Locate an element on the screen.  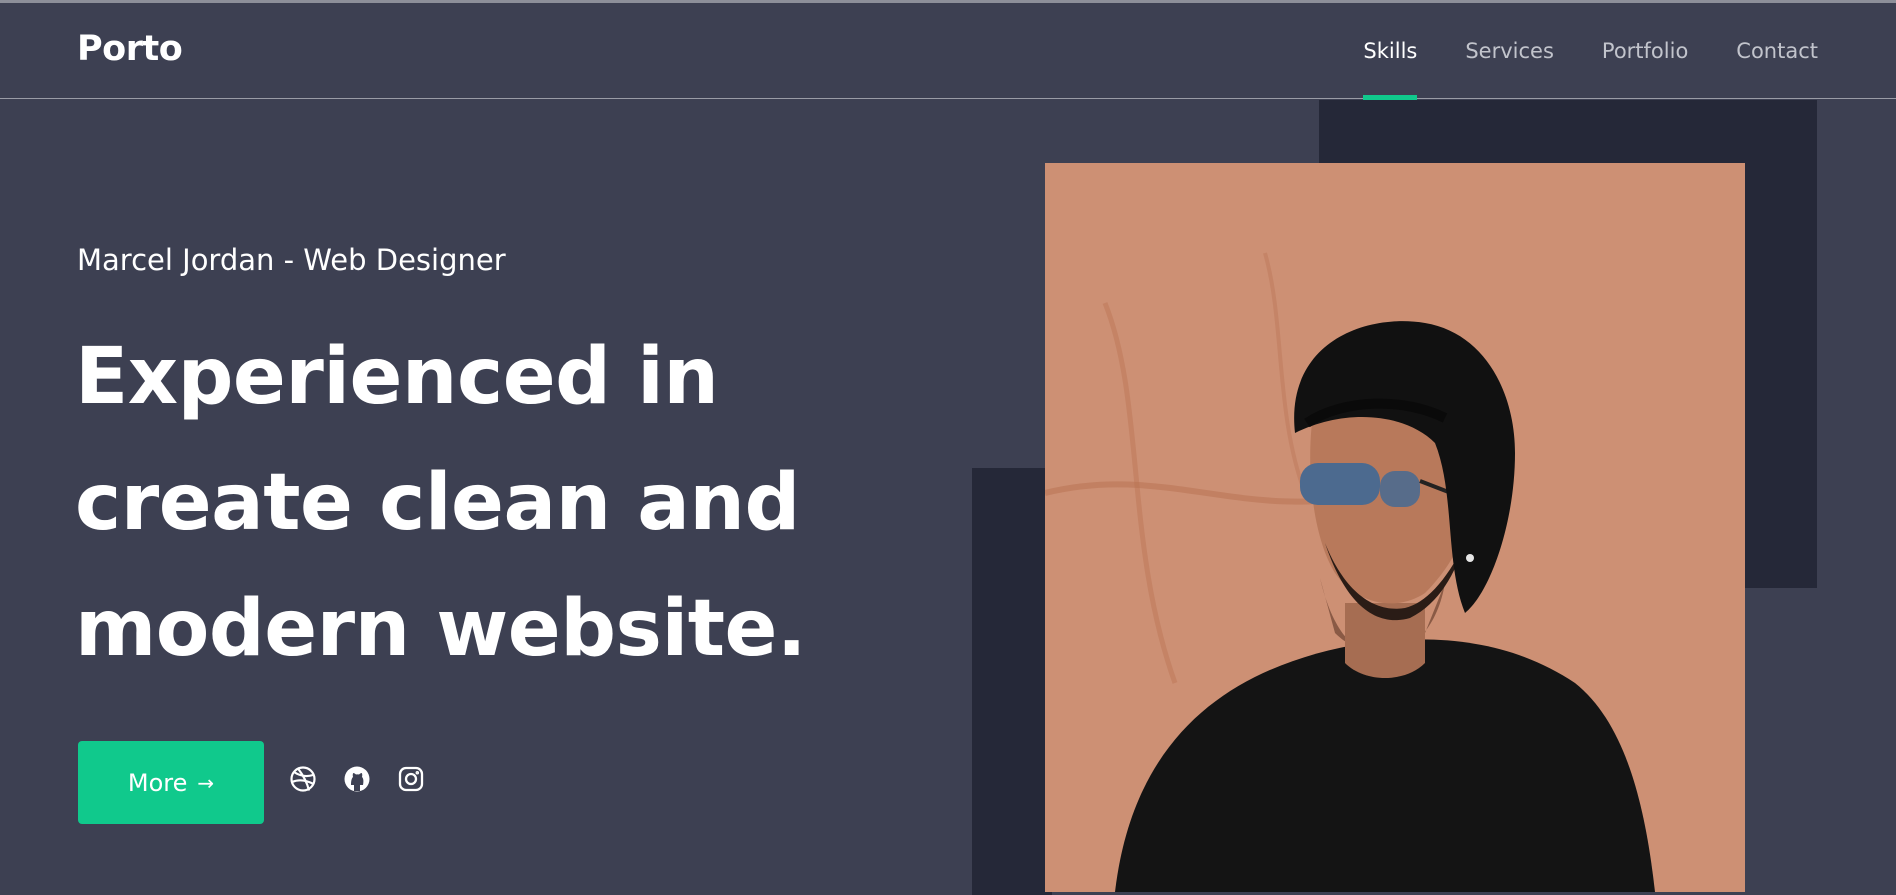
github-icon is located at coordinates (357, 779).